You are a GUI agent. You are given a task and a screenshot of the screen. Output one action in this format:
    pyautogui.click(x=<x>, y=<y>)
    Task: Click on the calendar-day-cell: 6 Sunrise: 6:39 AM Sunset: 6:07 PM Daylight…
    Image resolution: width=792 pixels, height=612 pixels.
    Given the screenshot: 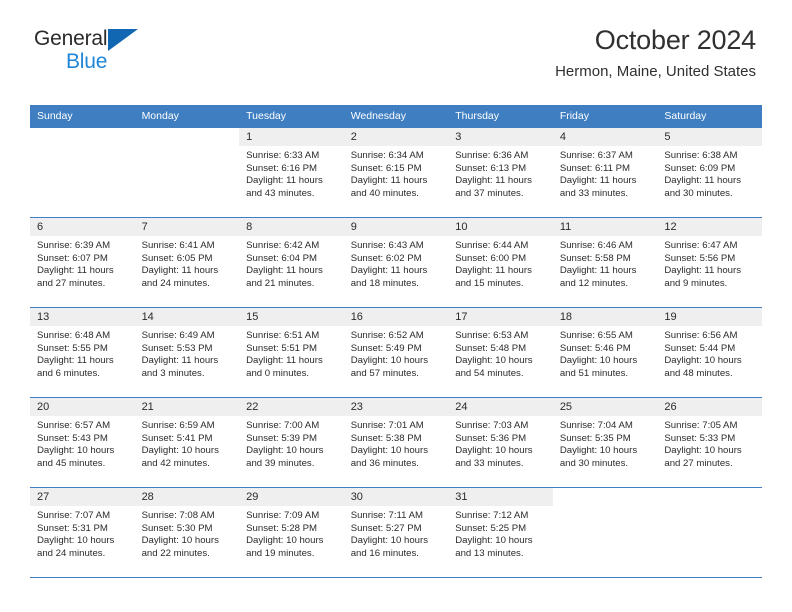 What is the action you would take?
    pyautogui.click(x=82, y=262)
    